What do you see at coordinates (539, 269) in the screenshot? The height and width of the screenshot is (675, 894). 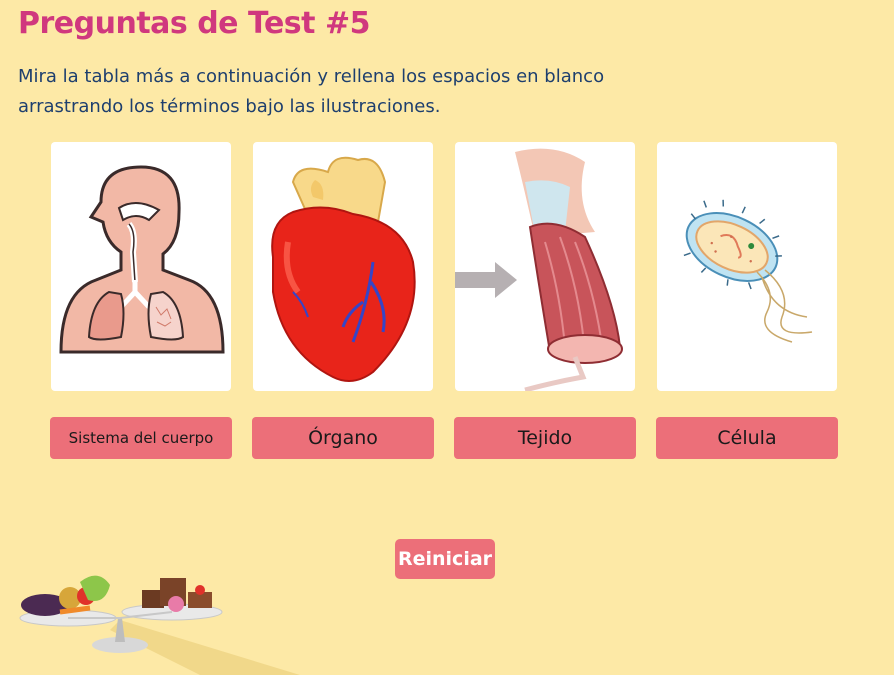 I see `muscle-tissue-illustration` at bounding box center [539, 269].